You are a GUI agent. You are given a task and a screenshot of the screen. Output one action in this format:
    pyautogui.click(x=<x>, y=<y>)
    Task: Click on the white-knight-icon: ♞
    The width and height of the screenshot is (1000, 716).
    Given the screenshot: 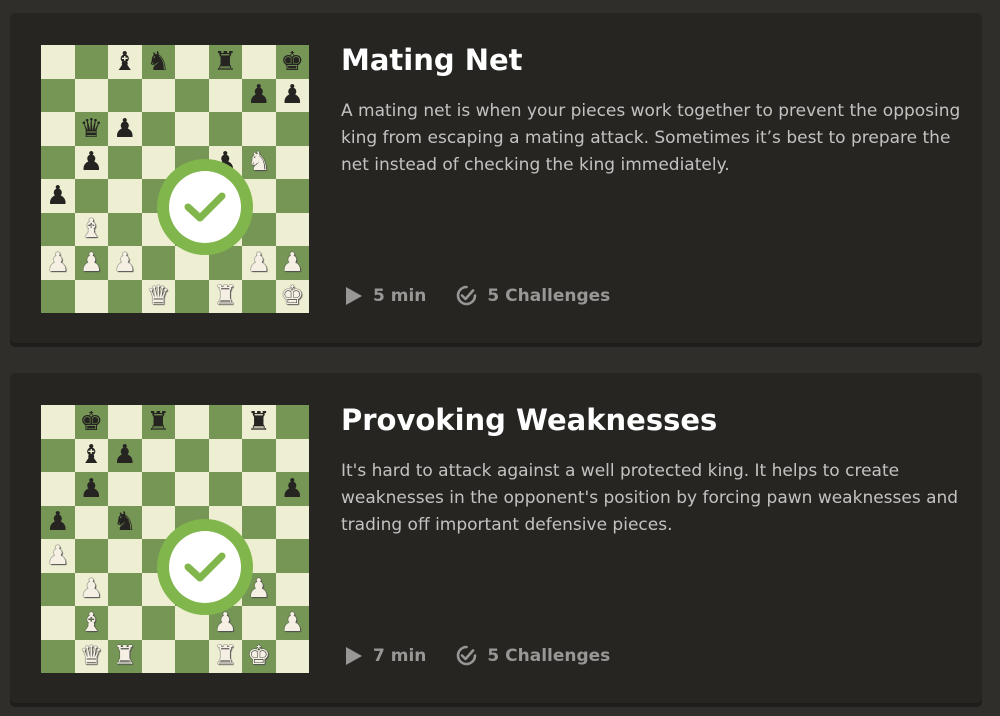 What is the action you would take?
    pyautogui.click(x=259, y=162)
    